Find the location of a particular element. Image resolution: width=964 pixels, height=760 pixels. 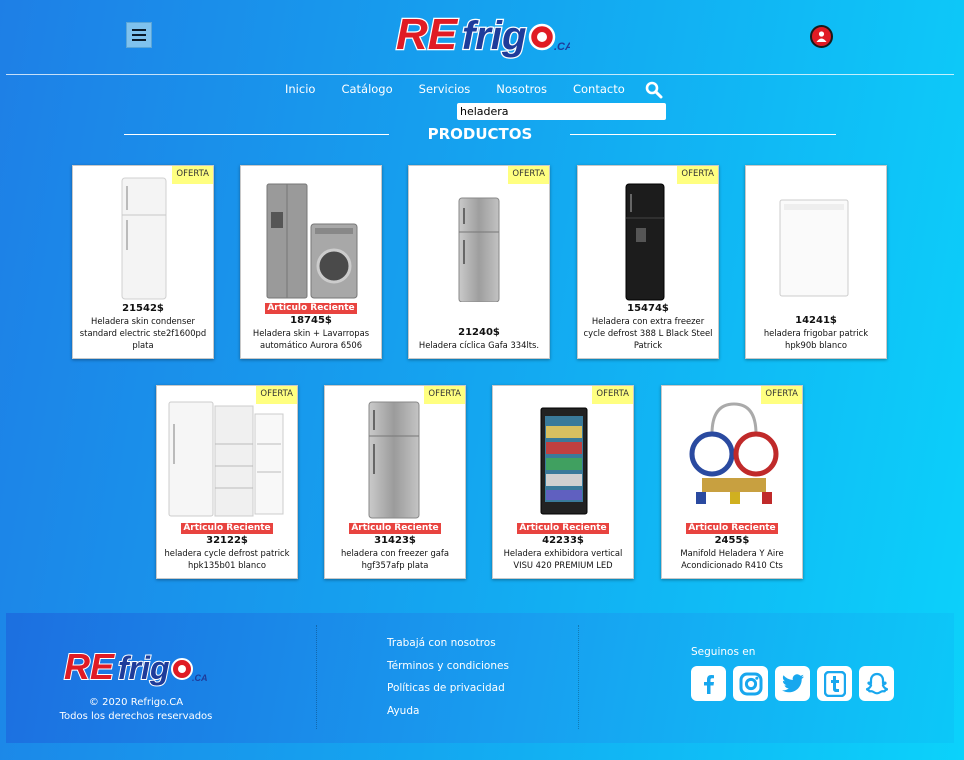

product-price: 18745$ is located at coordinates (311, 320).